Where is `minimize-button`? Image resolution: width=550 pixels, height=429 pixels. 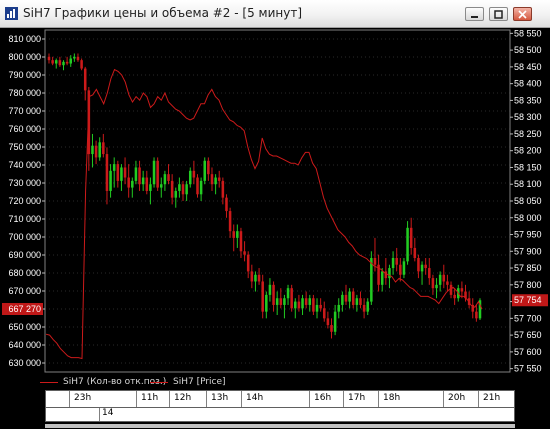 minimize-button is located at coordinates (474, 14).